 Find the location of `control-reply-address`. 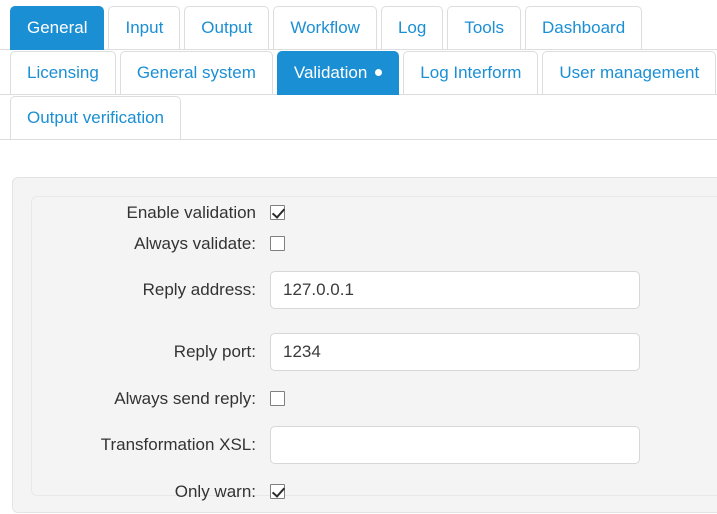

control-reply-address is located at coordinates (493, 290).